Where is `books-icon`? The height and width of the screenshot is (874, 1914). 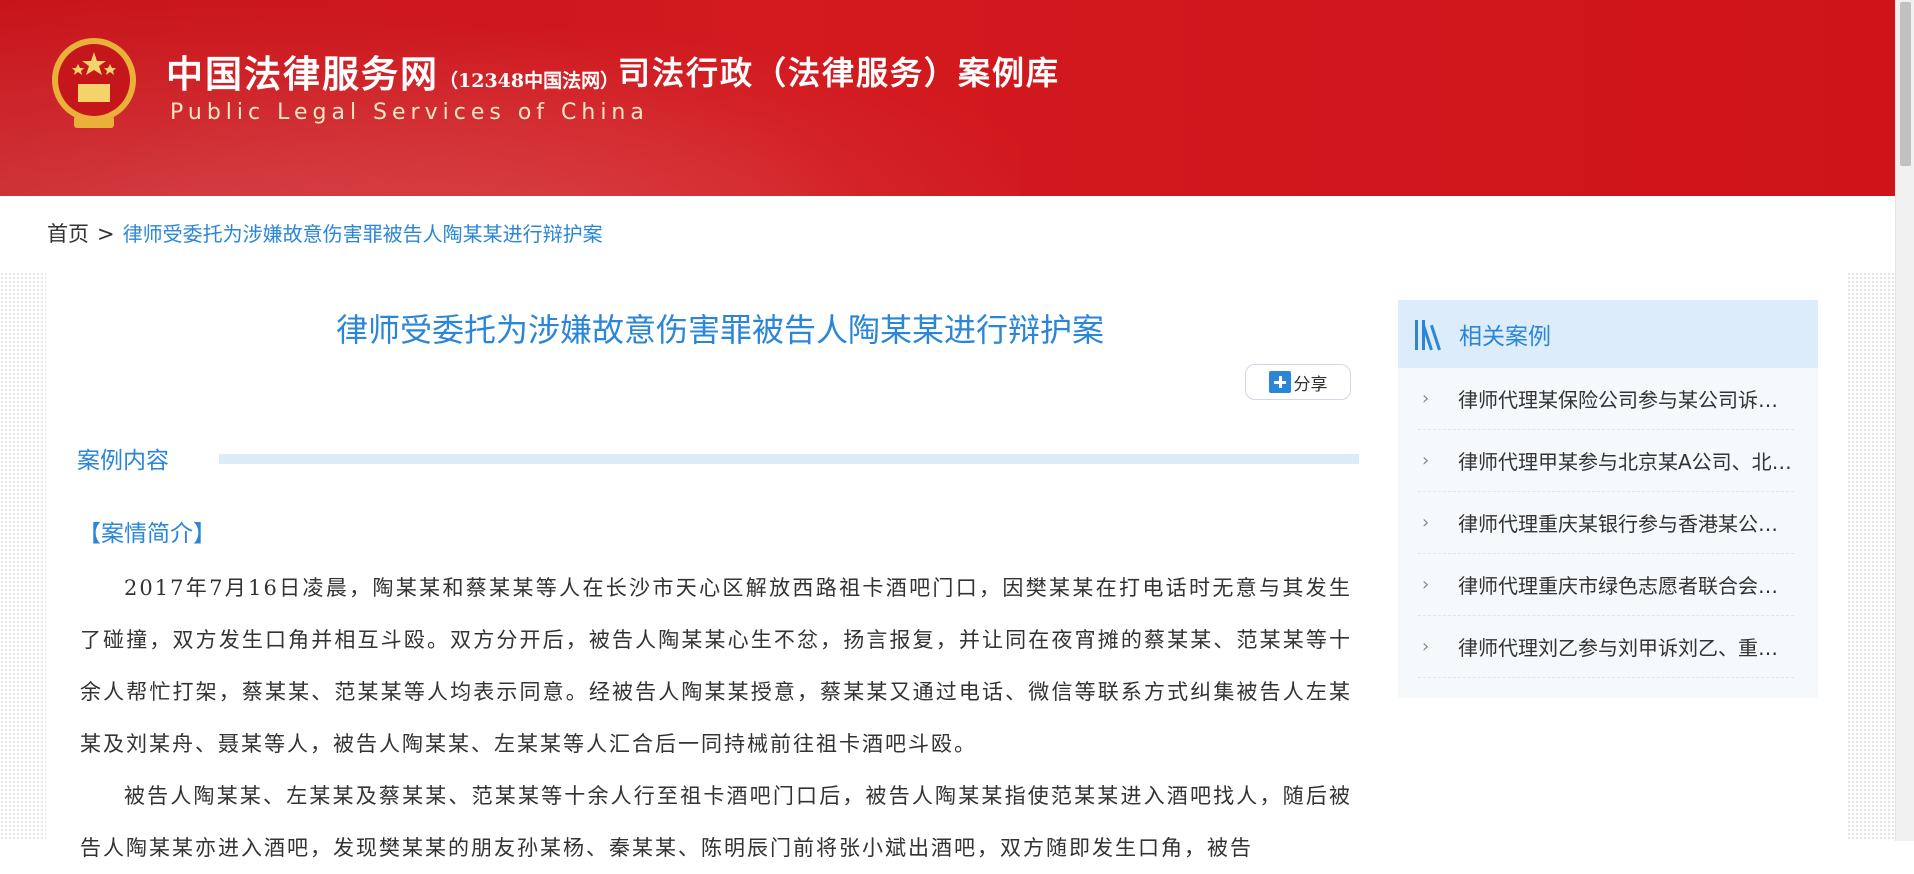
books-icon is located at coordinates (1430, 334).